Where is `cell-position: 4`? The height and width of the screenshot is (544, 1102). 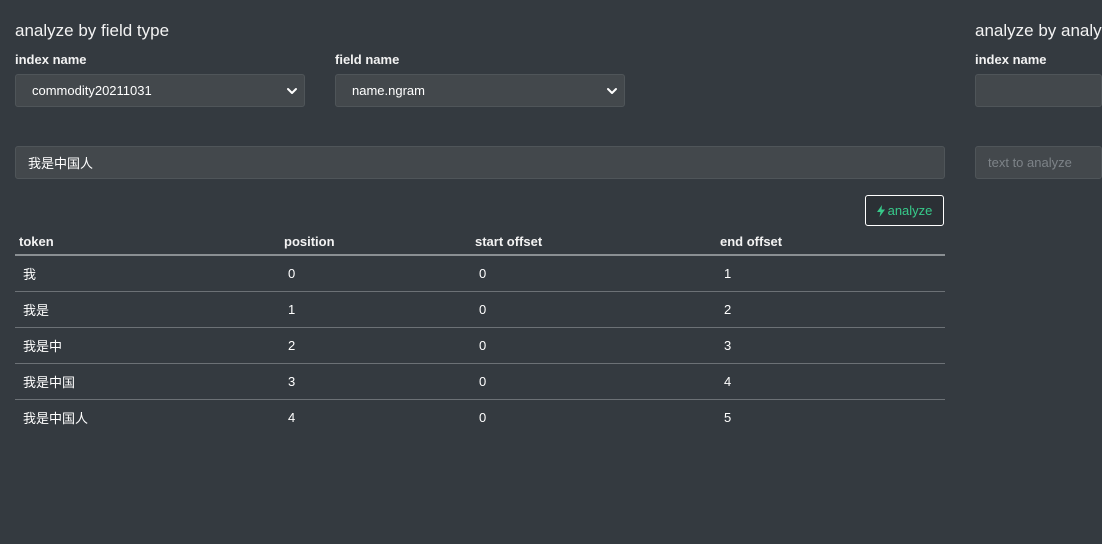
cell-position: 4 is located at coordinates (292, 417).